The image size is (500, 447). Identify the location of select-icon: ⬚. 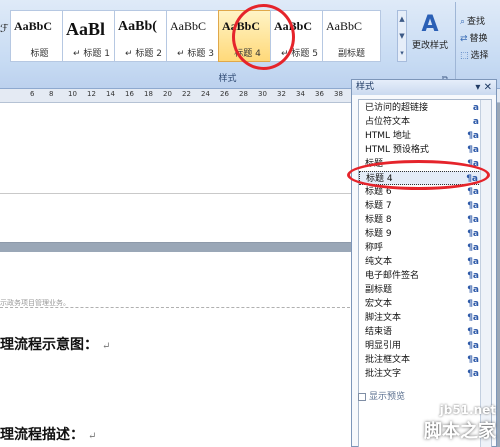
(464, 56).